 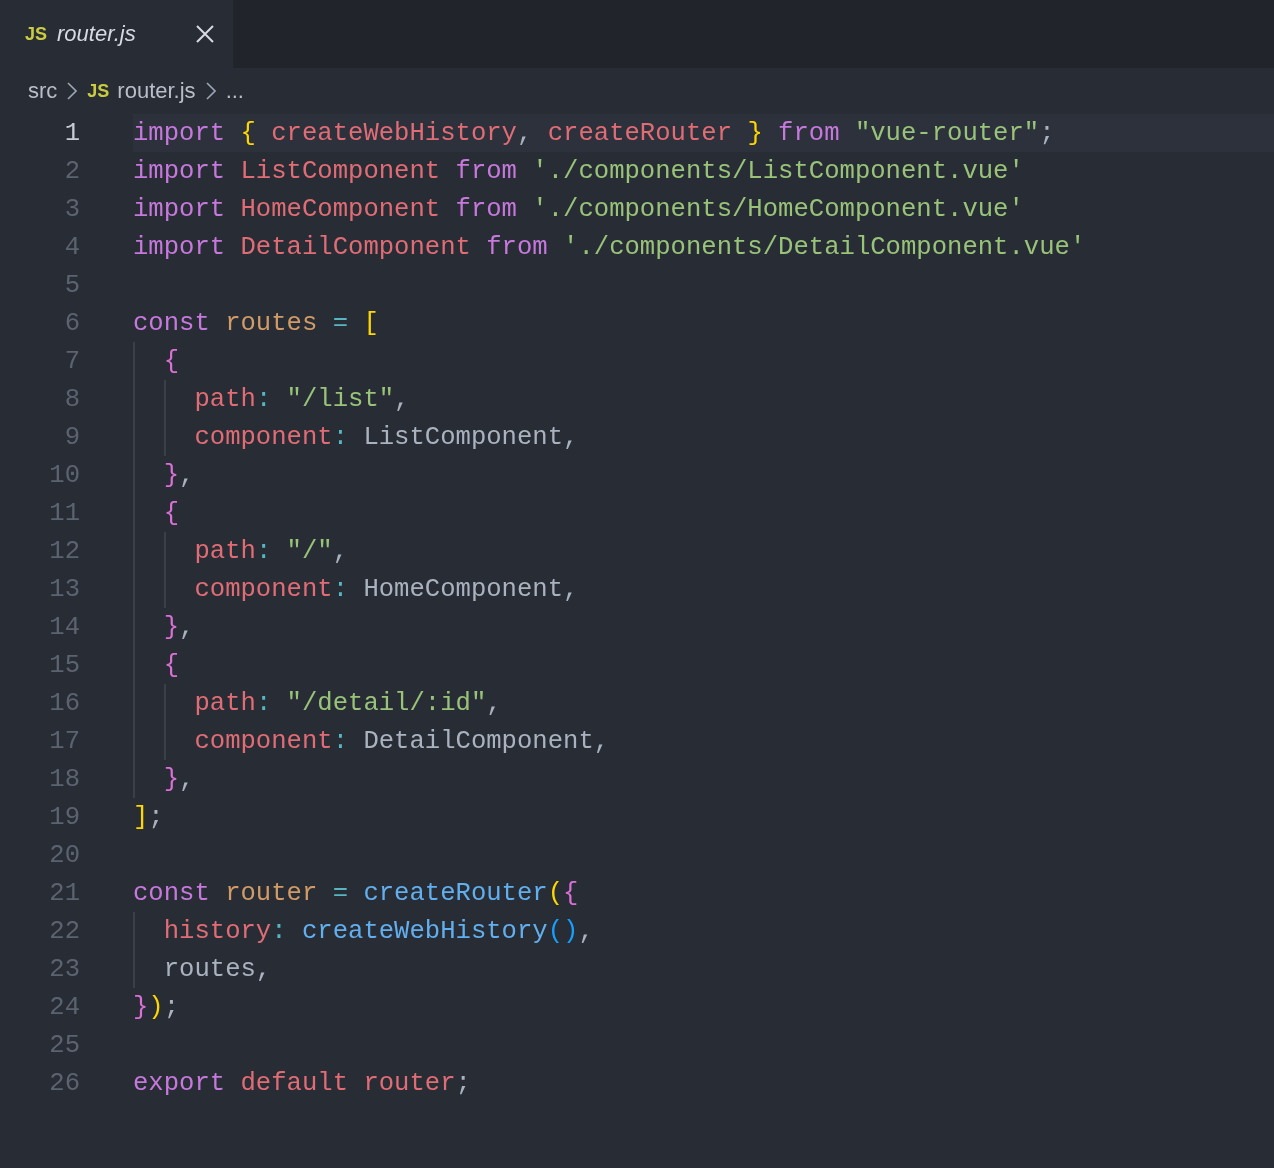 What do you see at coordinates (386, 437) in the screenshot?
I see `code-line: component: ListComponent,` at bounding box center [386, 437].